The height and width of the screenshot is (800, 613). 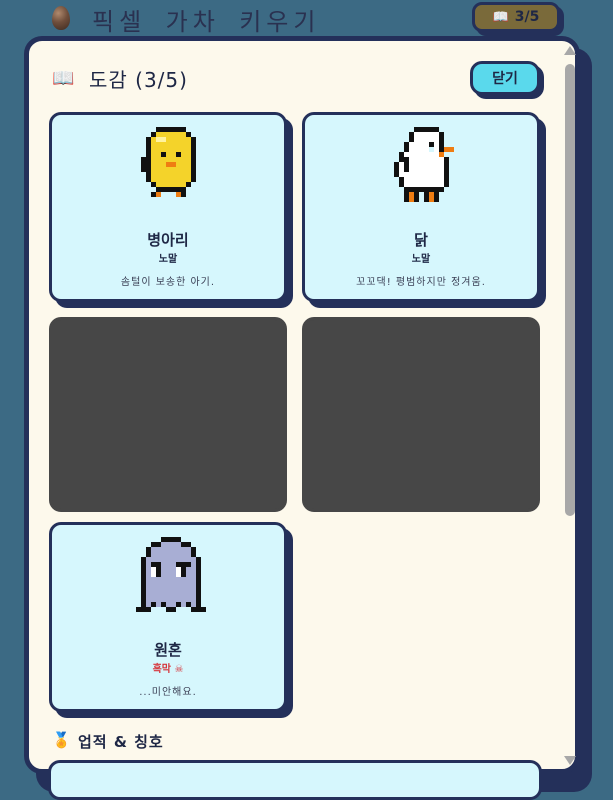 What do you see at coordinates (171, 577) in the screenshot?
I see `ghost-sprite-icon` at bounding box center [171, 577].